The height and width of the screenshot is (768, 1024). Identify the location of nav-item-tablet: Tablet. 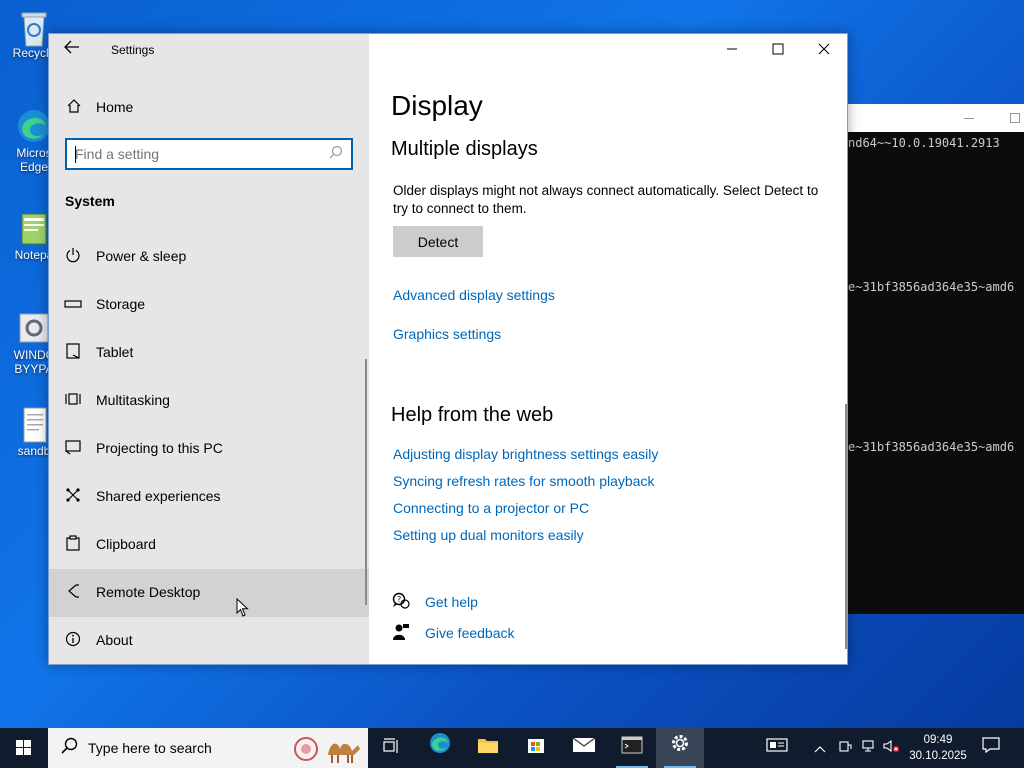
(209, 353).